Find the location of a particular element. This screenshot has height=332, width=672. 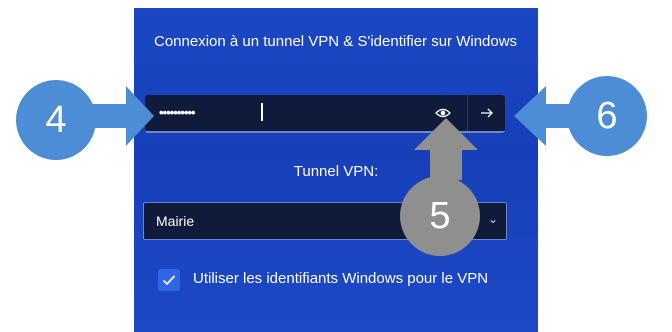

callout-marker-6: 6 is located at coordinates (607, 116).